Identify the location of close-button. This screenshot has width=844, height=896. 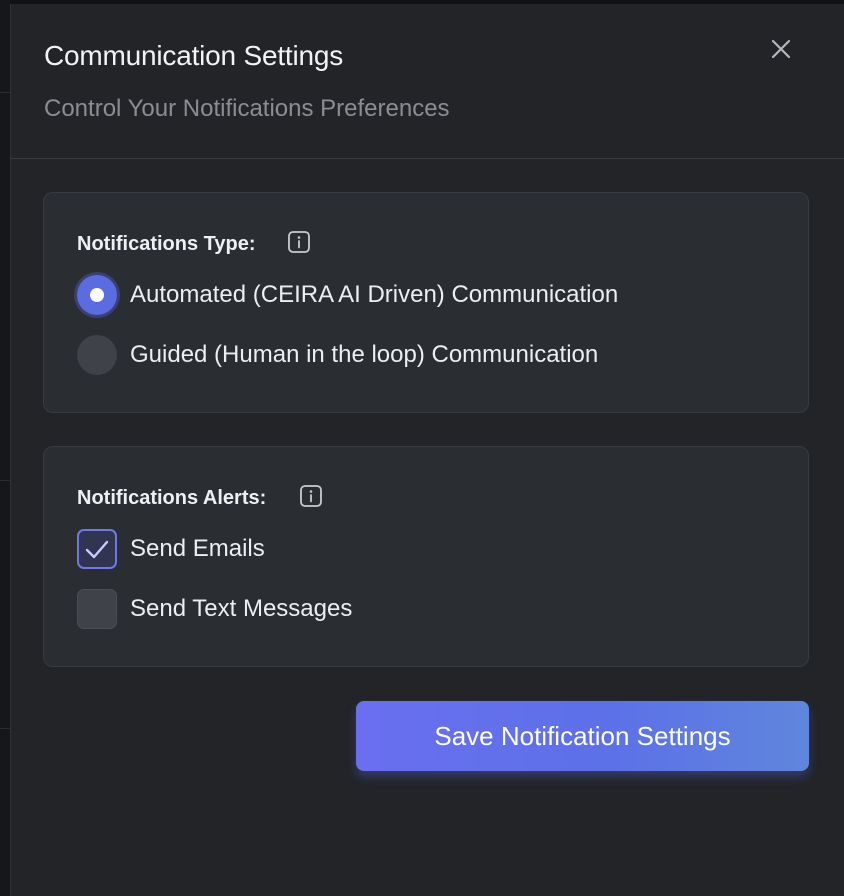
(781, 49).